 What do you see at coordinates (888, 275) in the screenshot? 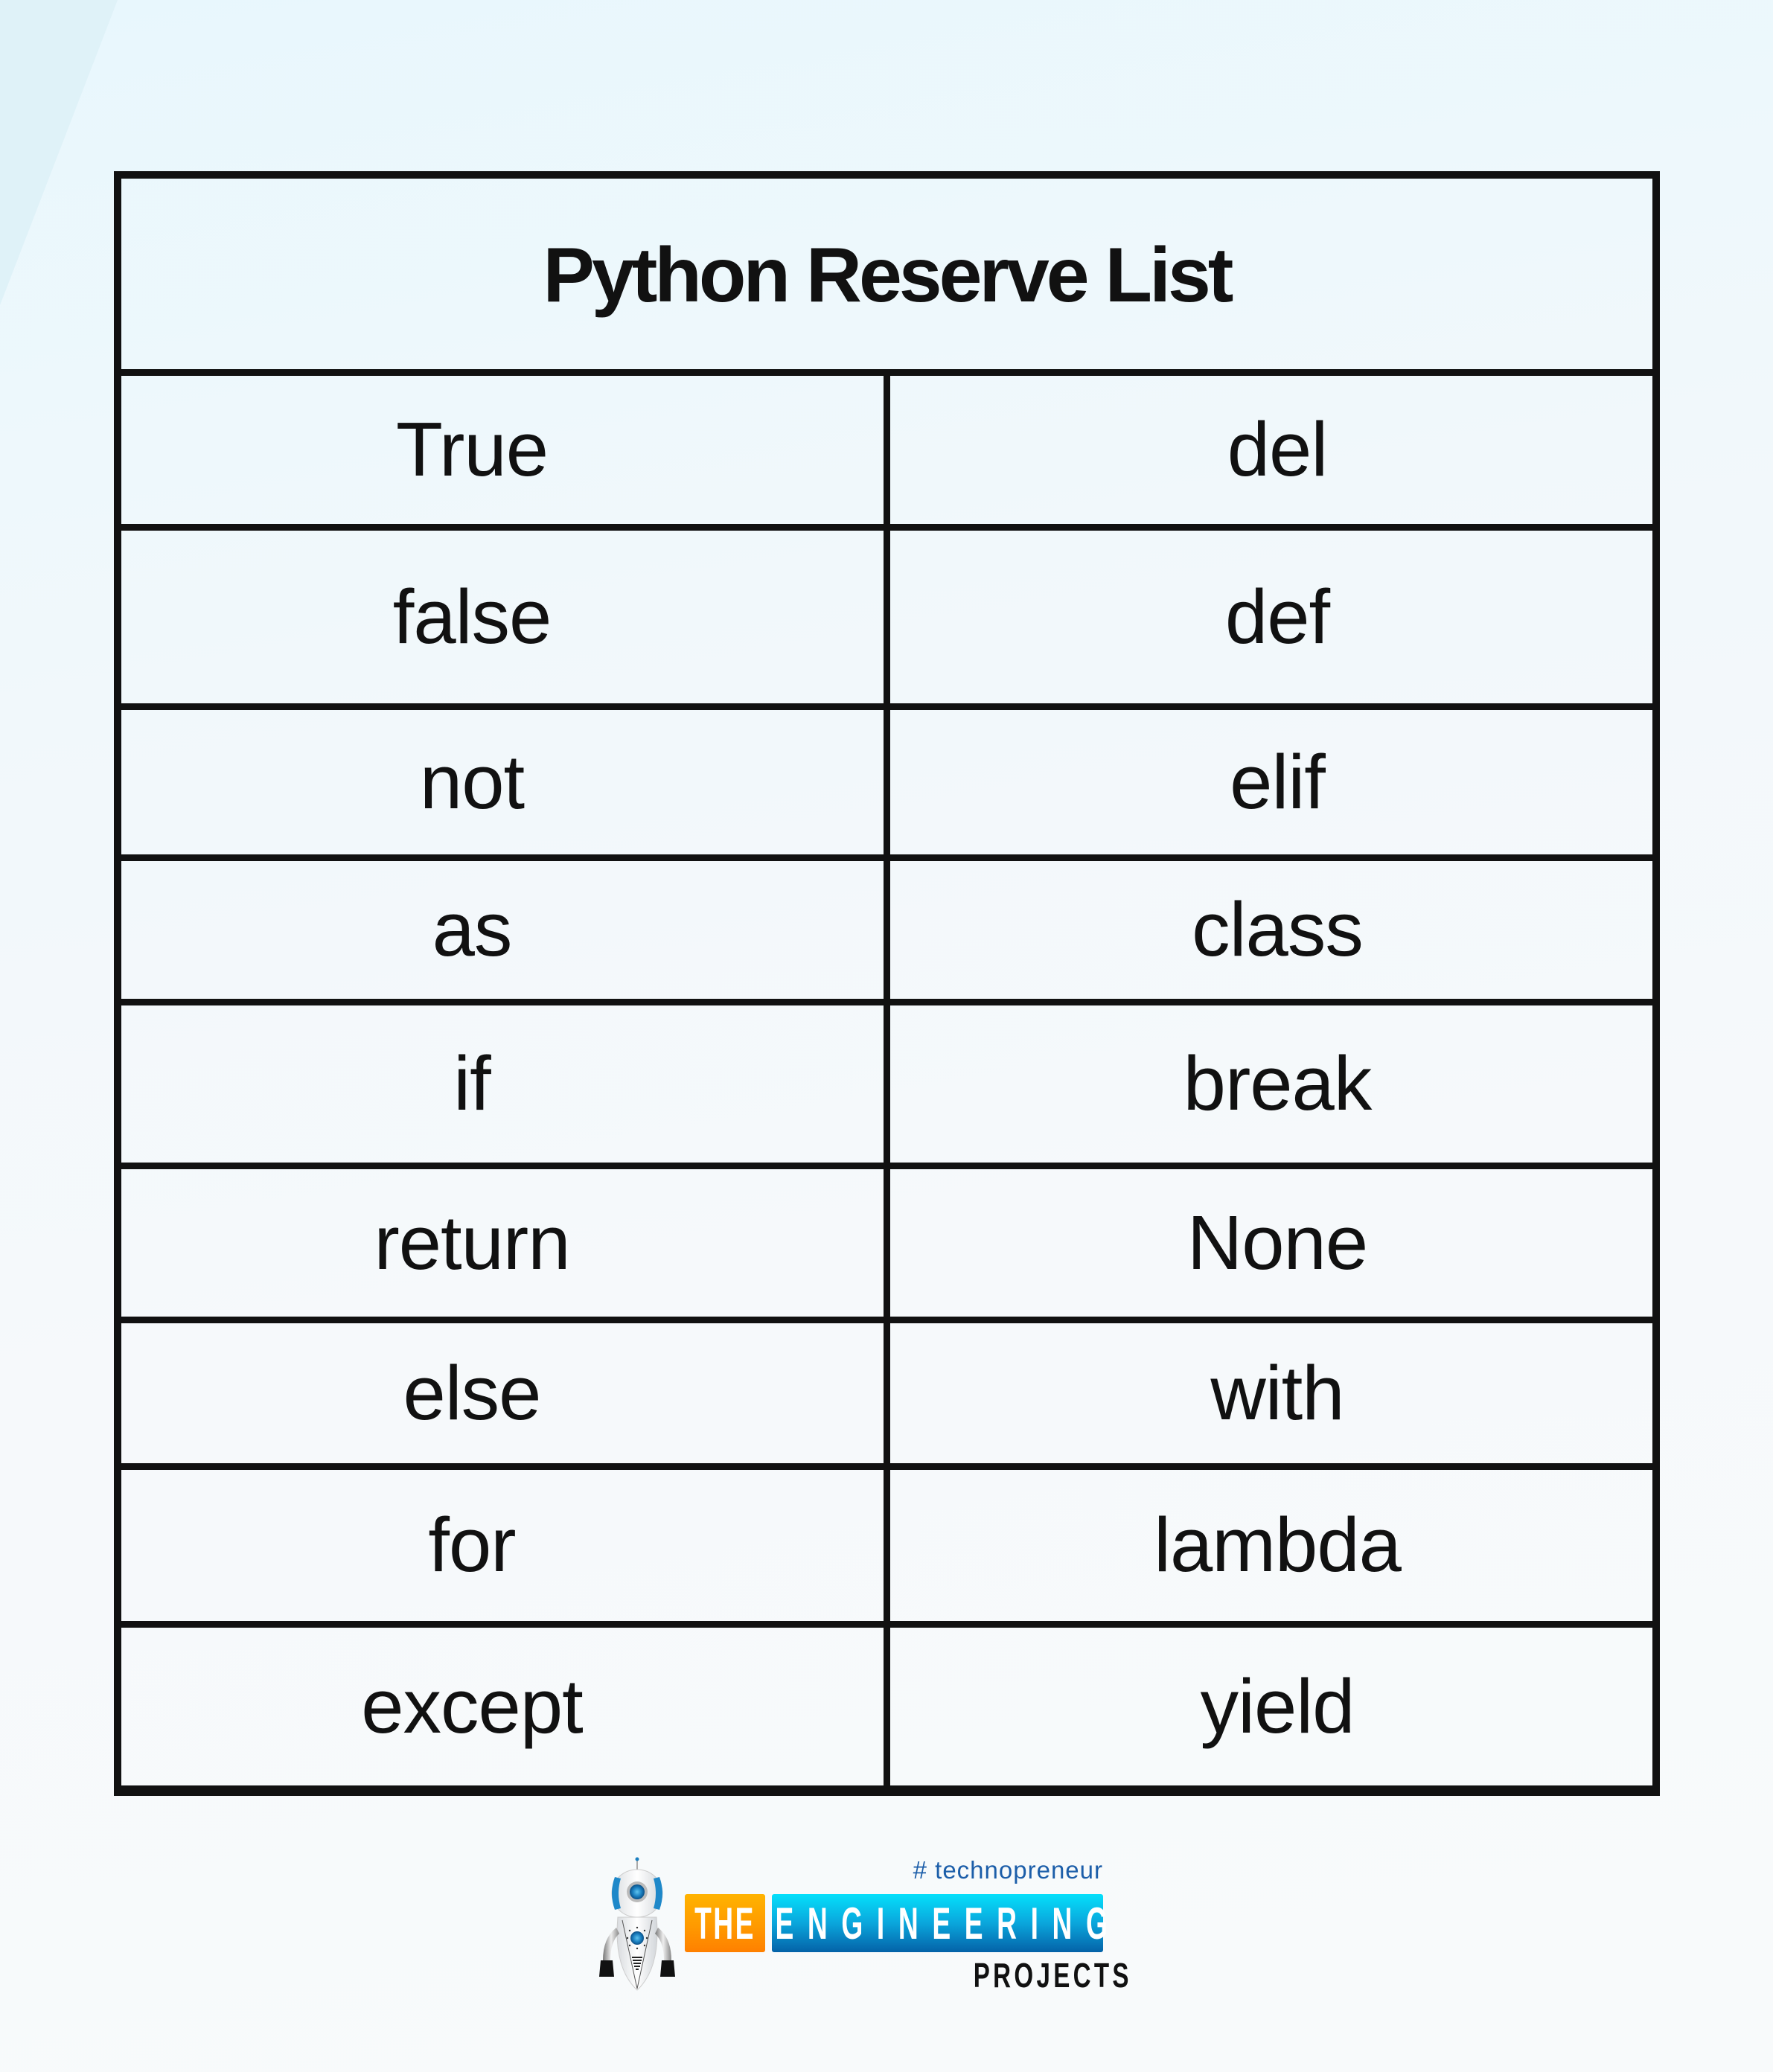
I see `table-title: Python Reserve List` at bounding box center [888, 275].